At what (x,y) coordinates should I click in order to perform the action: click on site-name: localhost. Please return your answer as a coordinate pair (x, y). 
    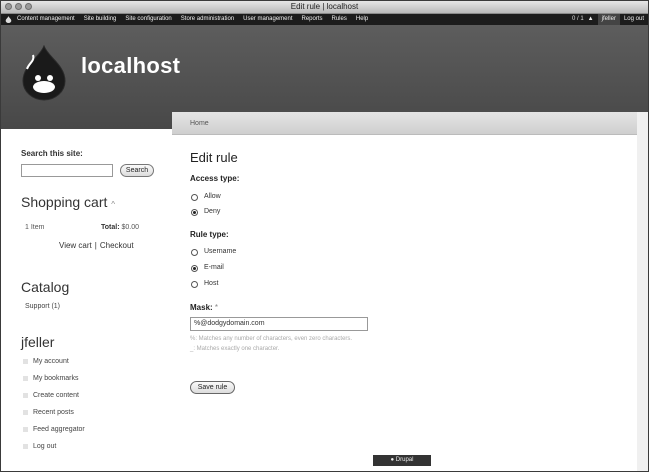
    Looking at the image, I should click on (130, 66).